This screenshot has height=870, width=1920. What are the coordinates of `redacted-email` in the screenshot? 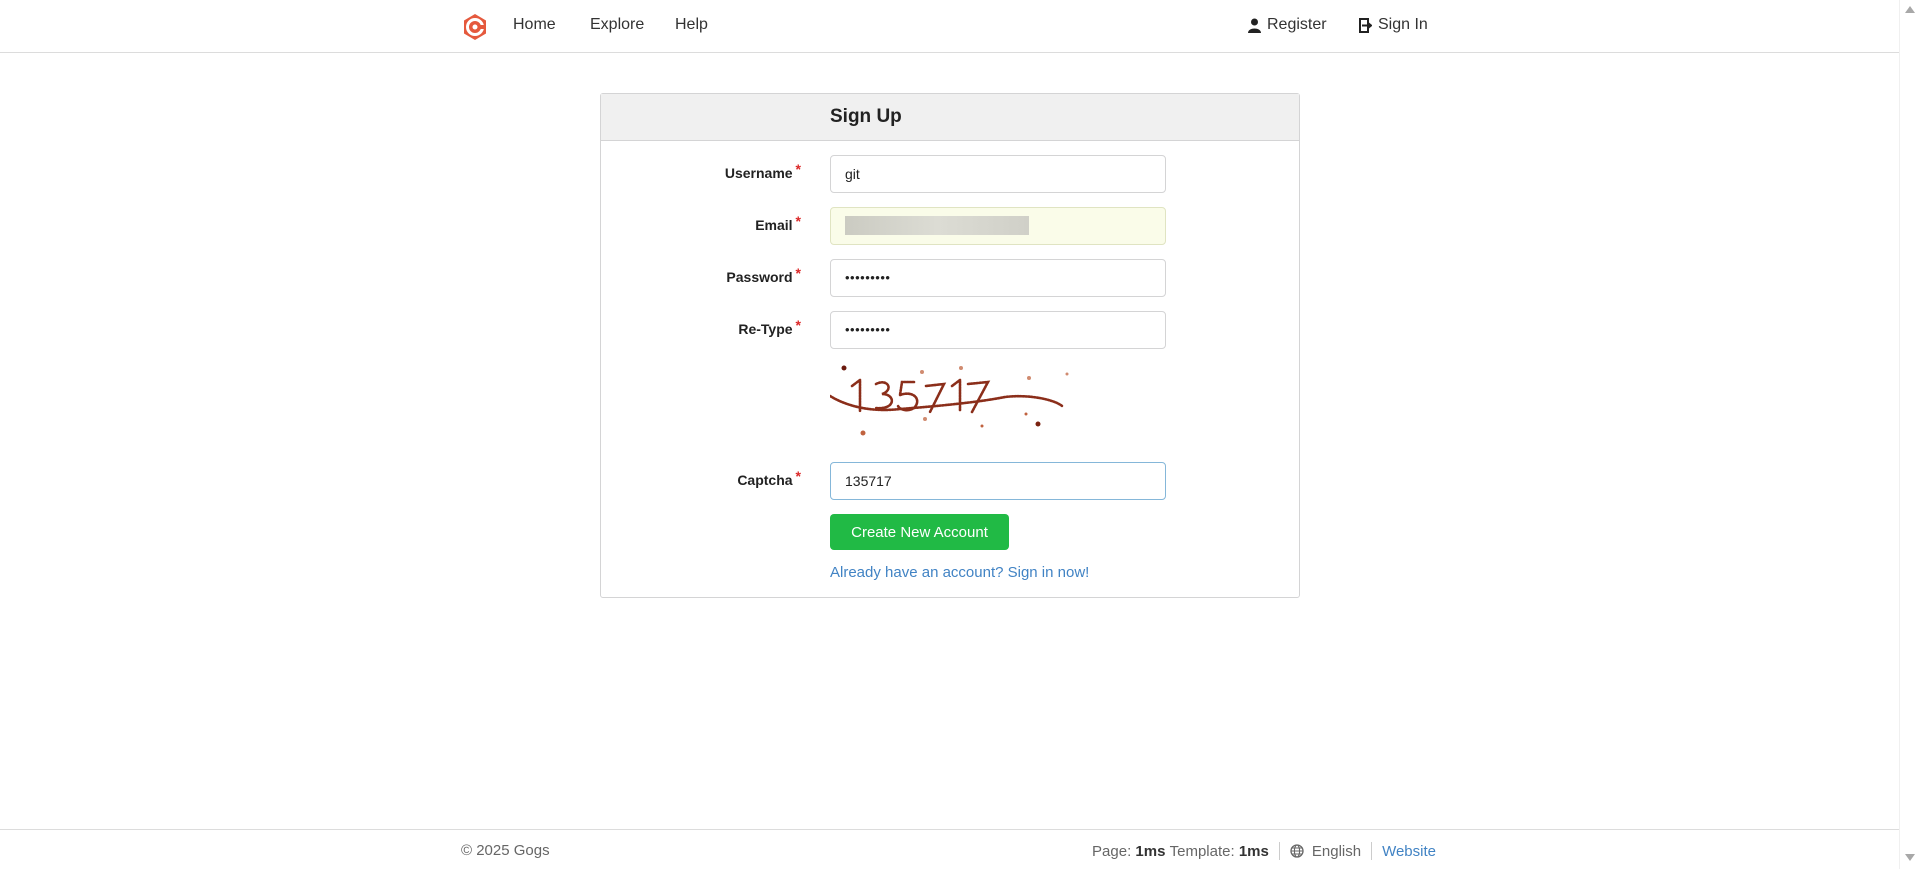 It's located at (937, 225).